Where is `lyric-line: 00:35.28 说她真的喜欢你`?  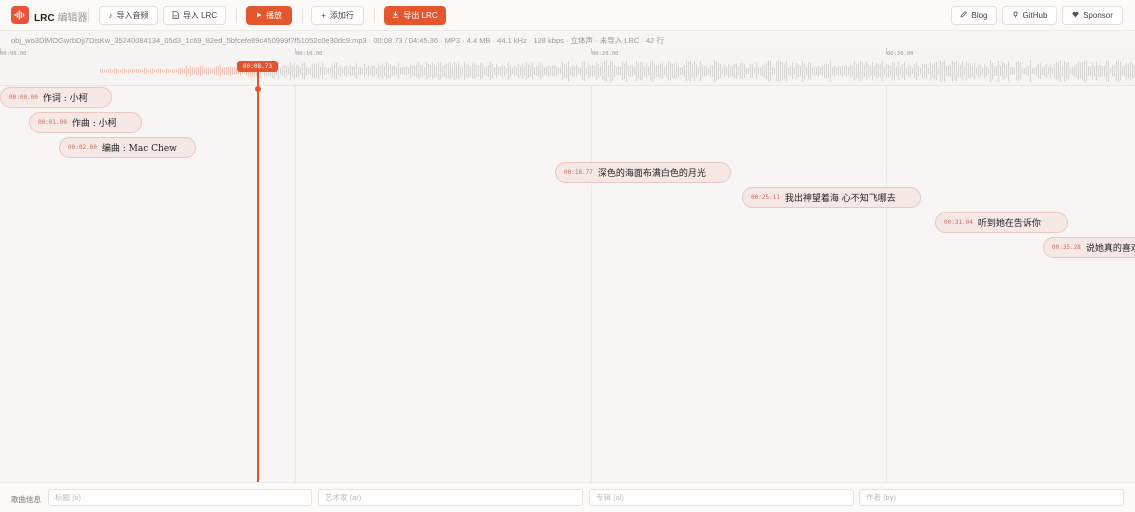 lyric-line: 00:35.28 说她真的喜欢你 is located at coordinates (1089, 247).